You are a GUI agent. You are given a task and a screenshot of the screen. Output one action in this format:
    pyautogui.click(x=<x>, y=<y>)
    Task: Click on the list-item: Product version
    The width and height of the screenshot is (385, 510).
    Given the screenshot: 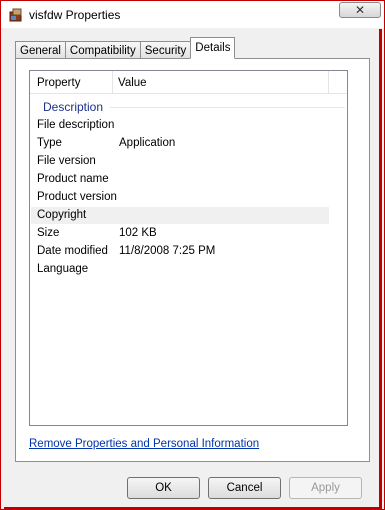 What is the action you would take?
    pyautogui.click(x=180, y=197)
    